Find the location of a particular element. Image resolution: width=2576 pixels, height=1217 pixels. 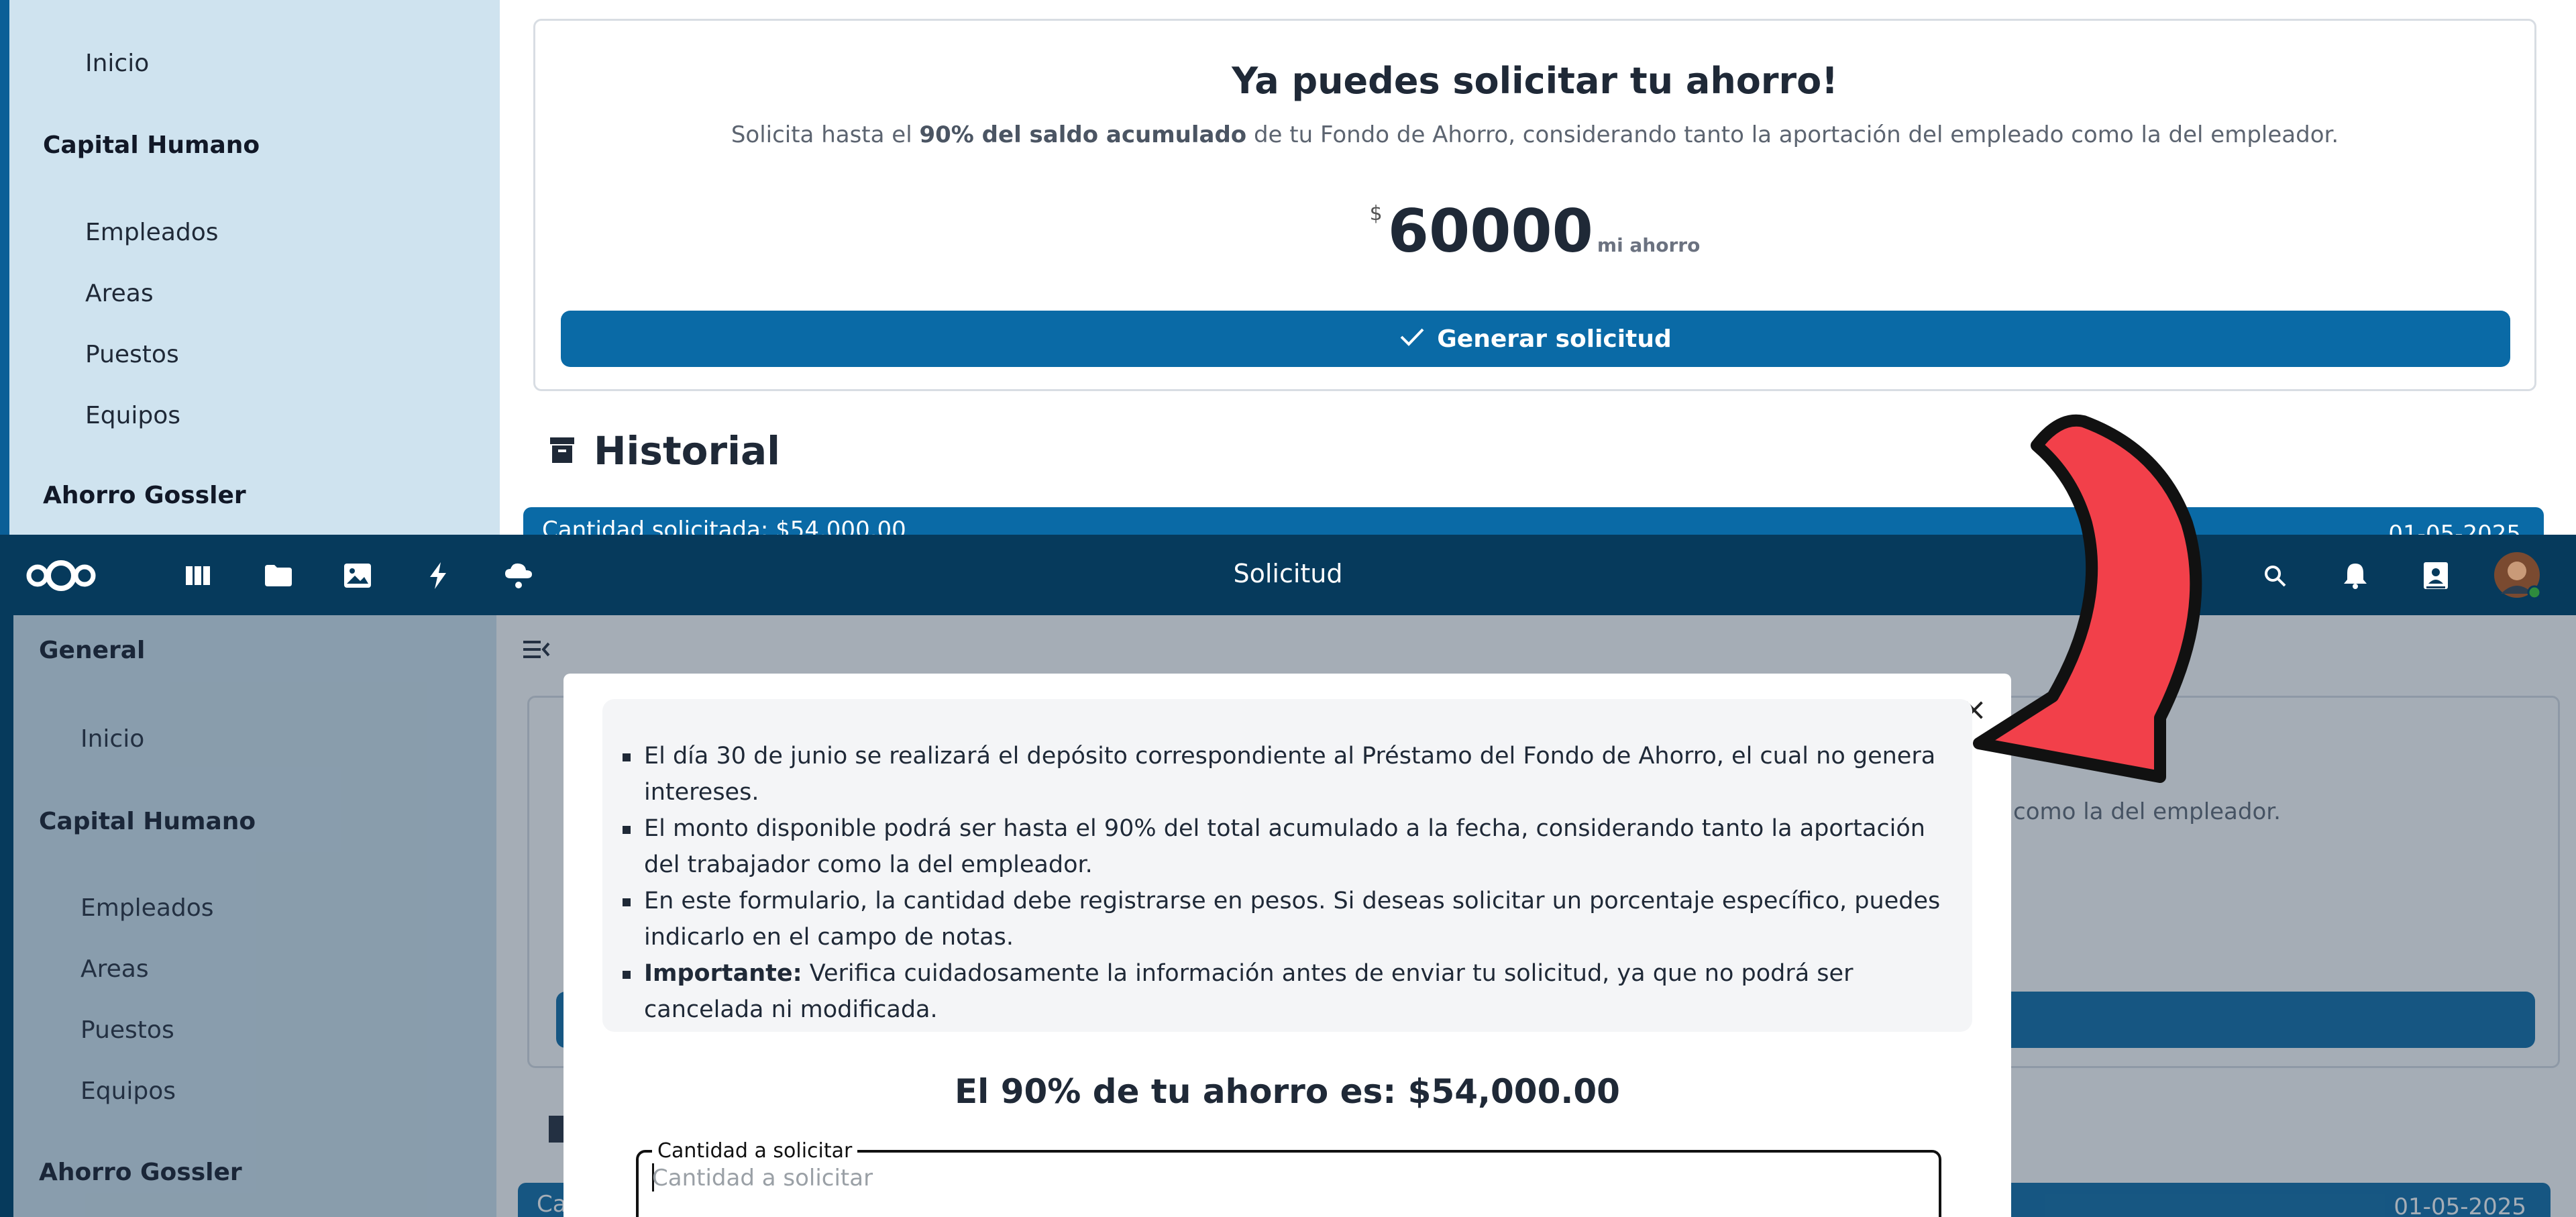

red-arrow-icon is located at coordinates (2100, 597).